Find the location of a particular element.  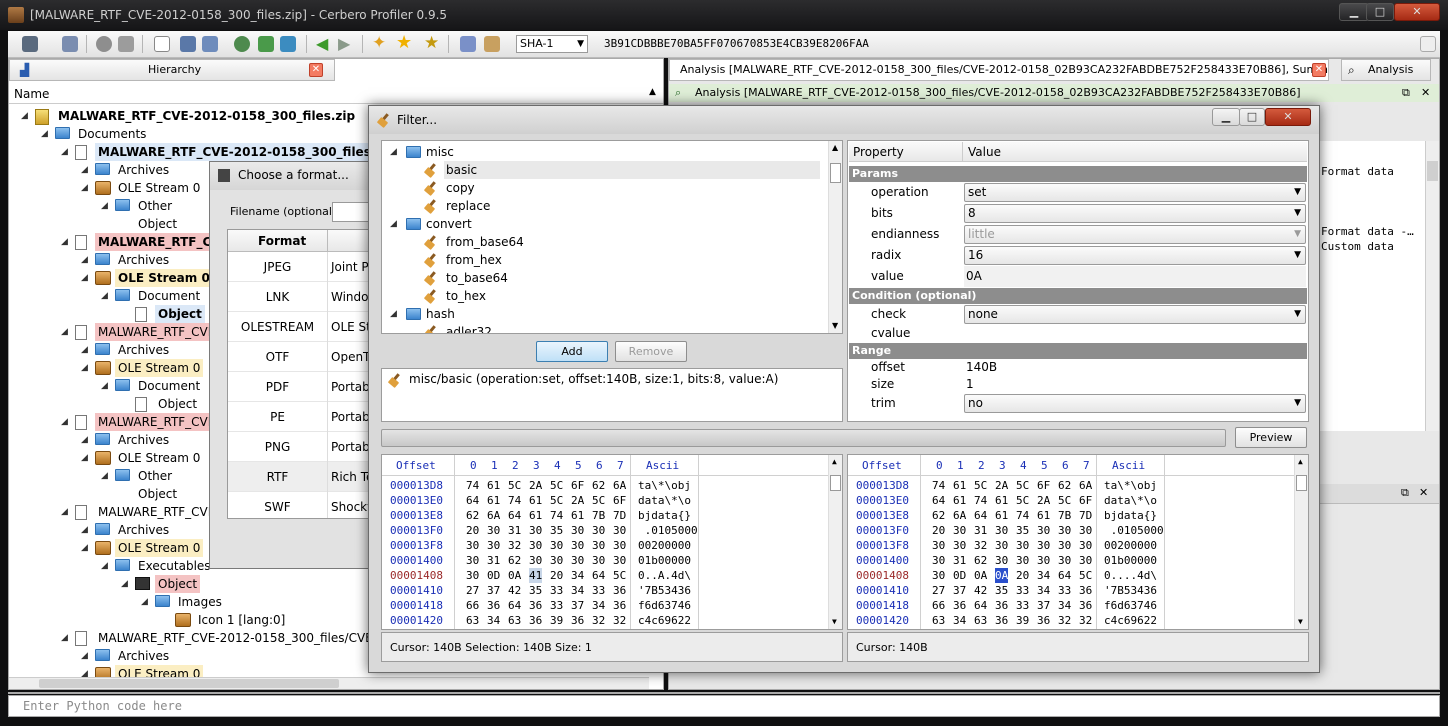

radix-select: 16 ▼ is located at coordinates (1135, 255).